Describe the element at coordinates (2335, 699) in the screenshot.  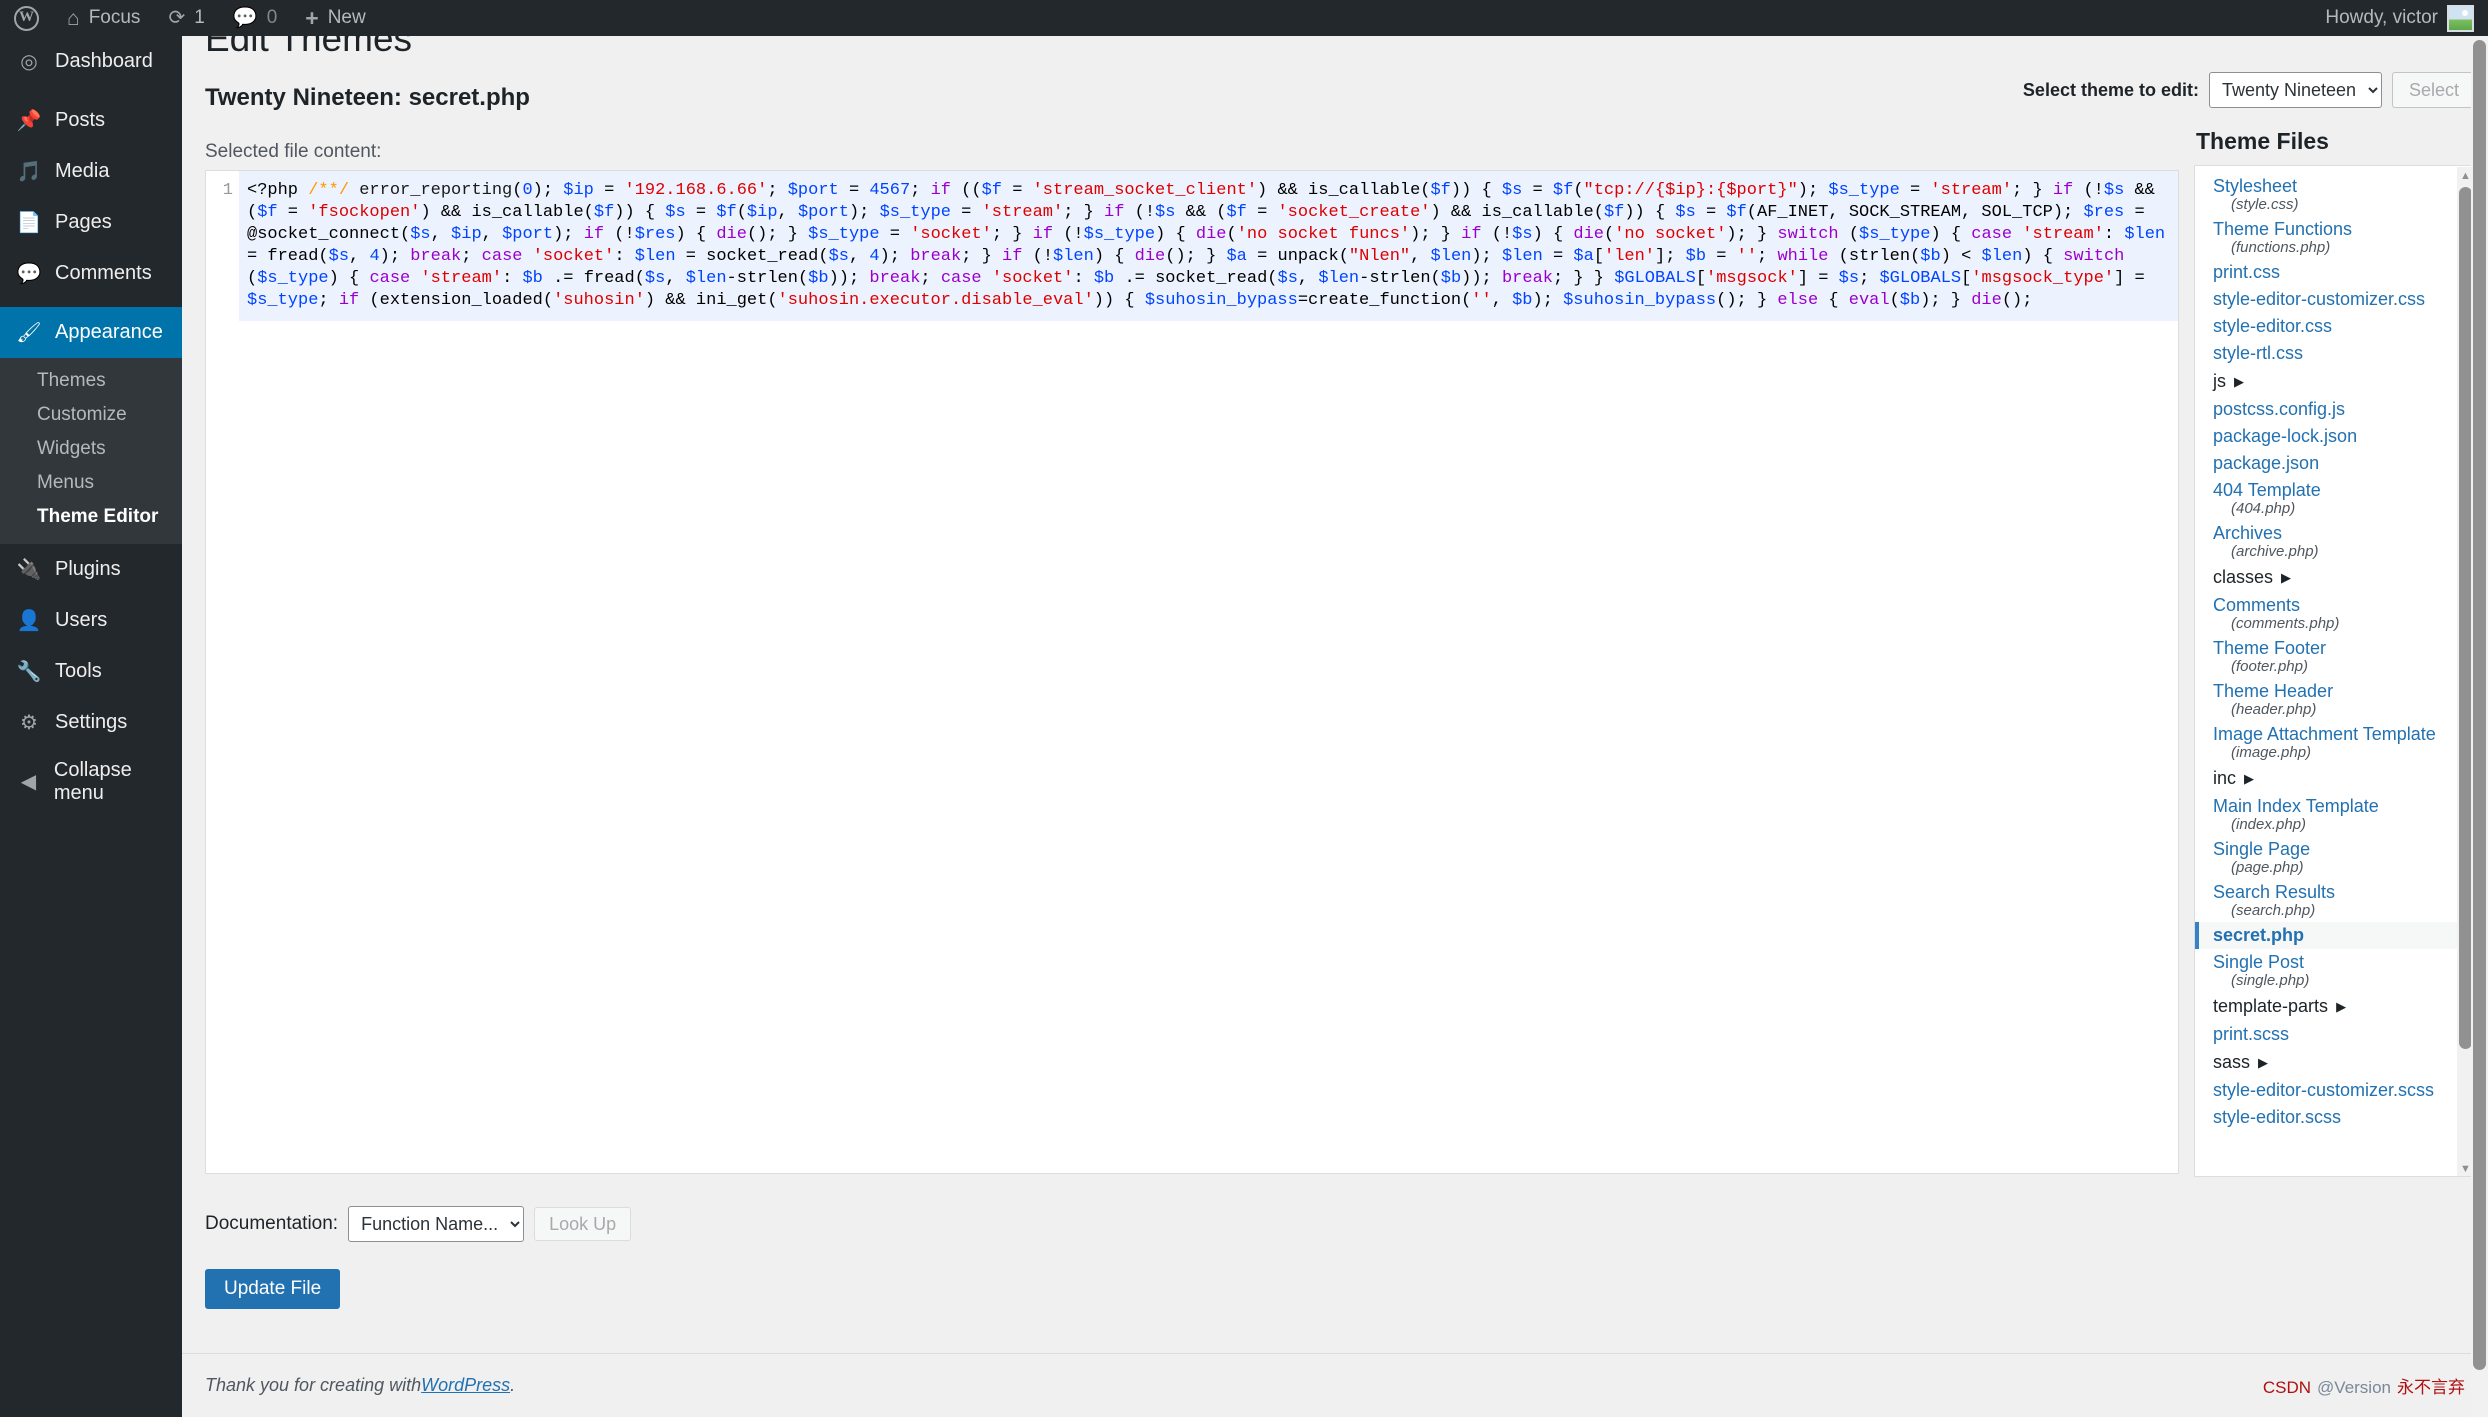
I see `theme-file-item: Theme Header (header.php)` at that location.